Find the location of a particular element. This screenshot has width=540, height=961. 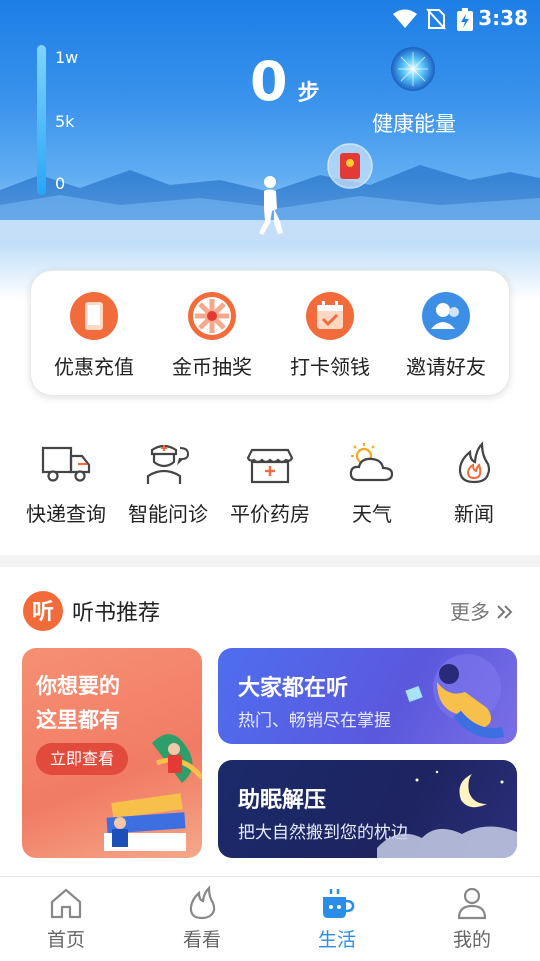

truck-icon is located at coordinates (66, 464).